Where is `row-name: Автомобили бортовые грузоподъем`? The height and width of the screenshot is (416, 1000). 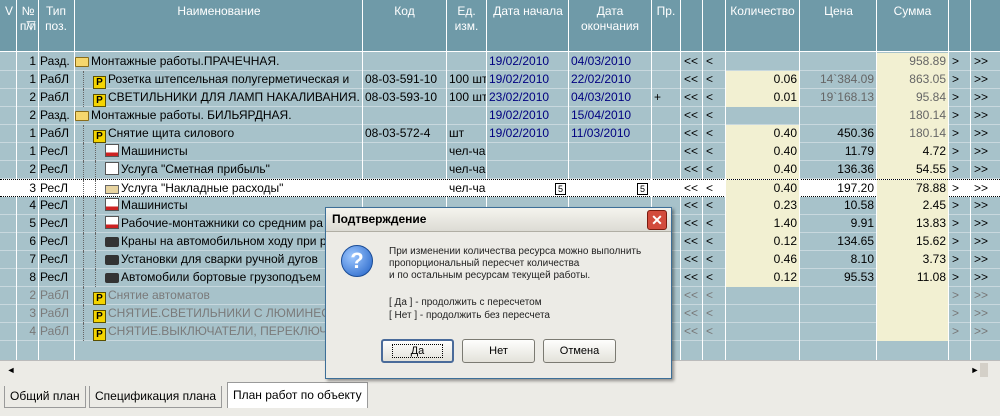
row-name: Автомобили бортовые грузоподъем is located at coordinates (218, 278).